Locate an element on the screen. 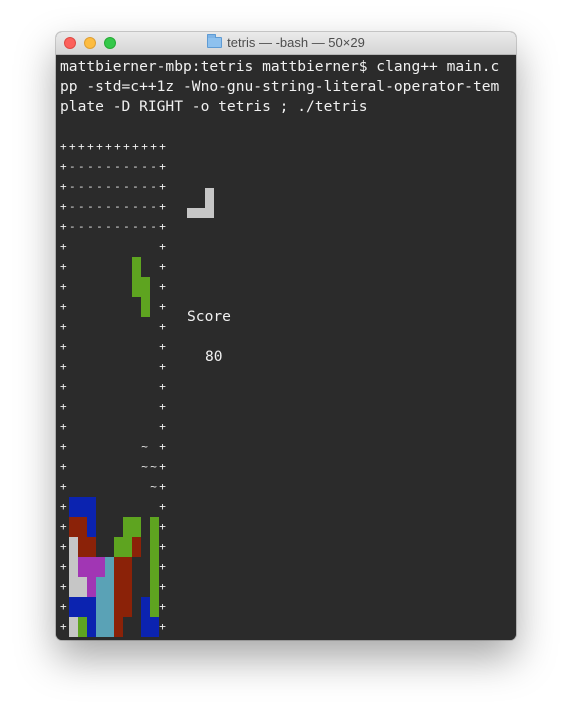  window-title: tetris — -bash — 50×29 is located at coordinates (286, 43).